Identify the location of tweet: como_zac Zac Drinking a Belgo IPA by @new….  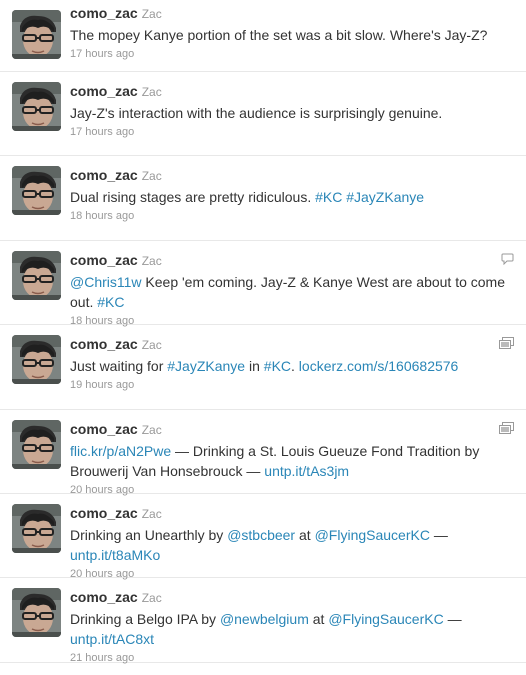
(263, 621).